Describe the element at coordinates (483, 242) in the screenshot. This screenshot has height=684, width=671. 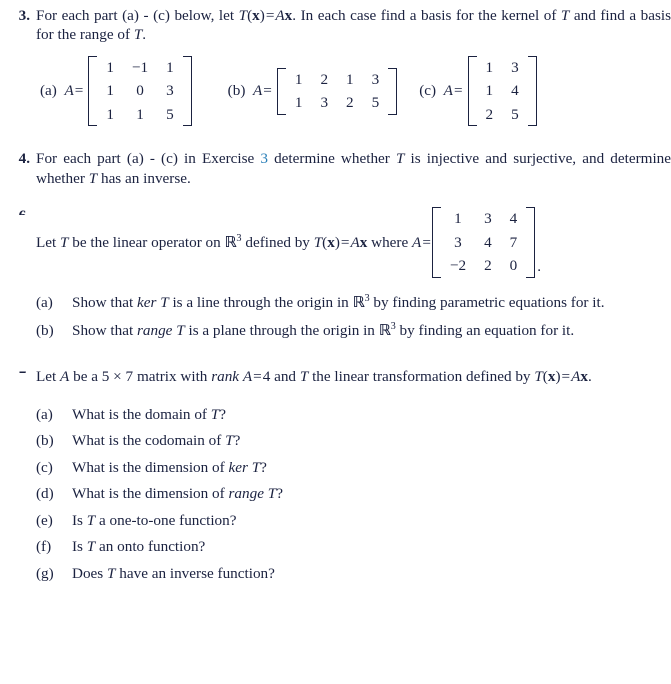
I see `matrix-row: 3 47` at that location.